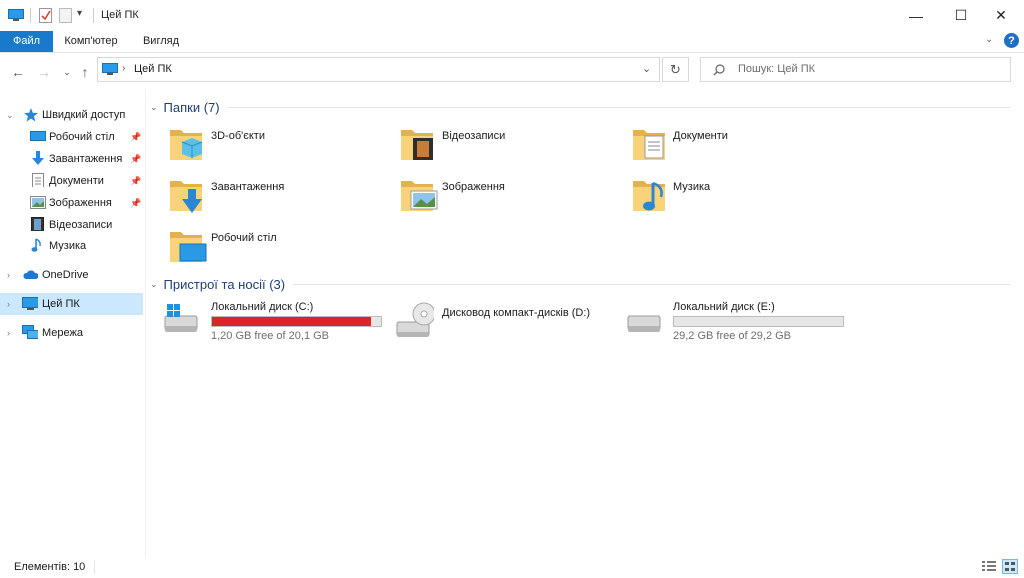  Describe the element at coordinates (646, 68) in the screenshot. I see `address-dropdown-icon: ⌄` at that location.